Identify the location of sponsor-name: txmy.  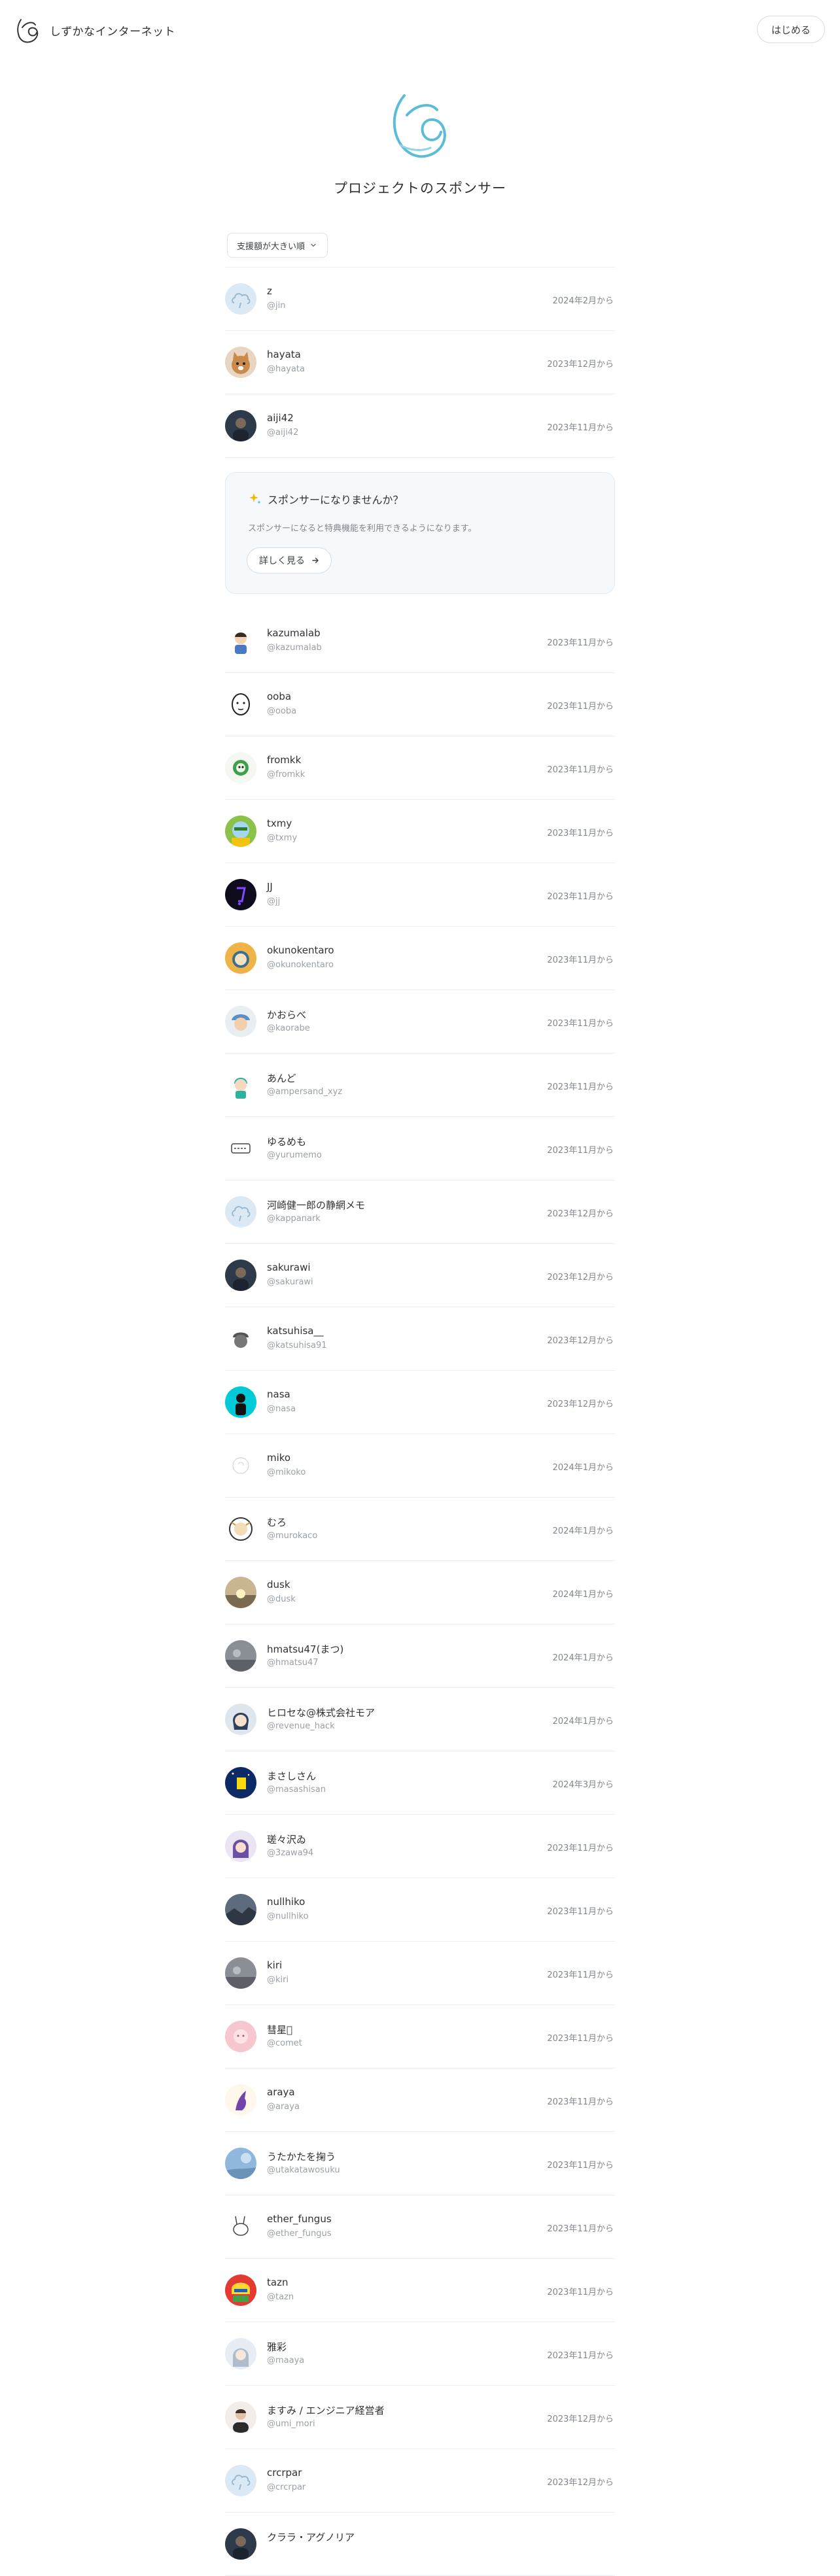
(279, 823).